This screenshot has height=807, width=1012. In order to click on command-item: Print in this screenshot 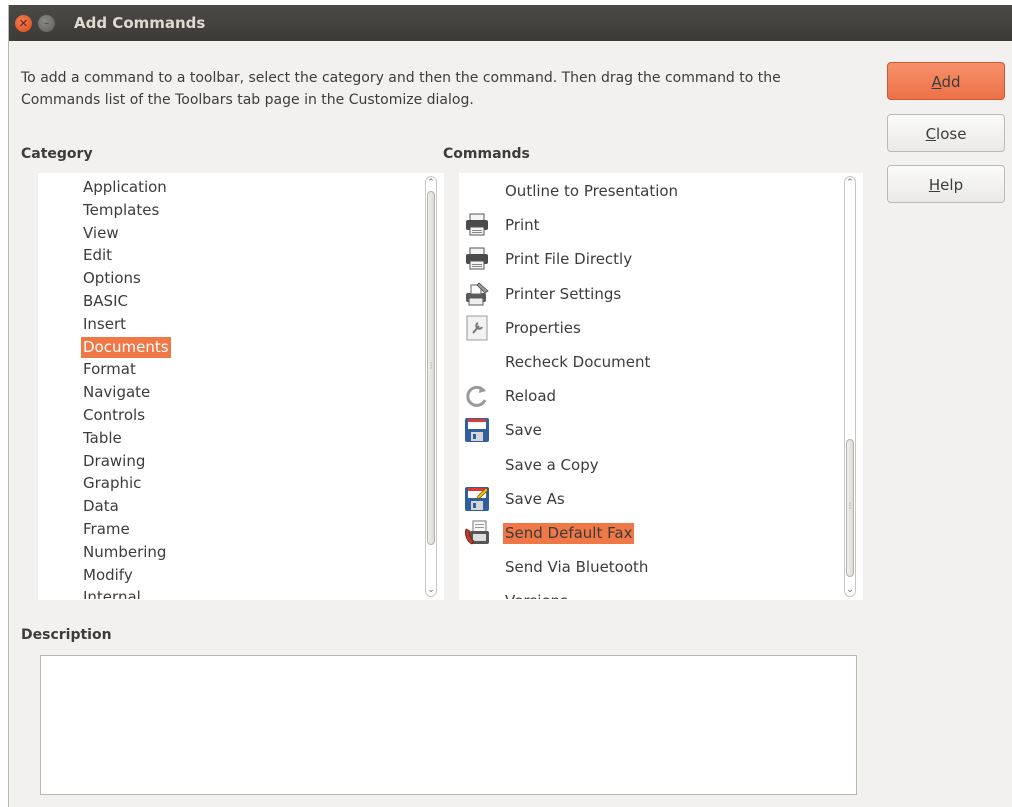, I will do `click(650, 225)`.